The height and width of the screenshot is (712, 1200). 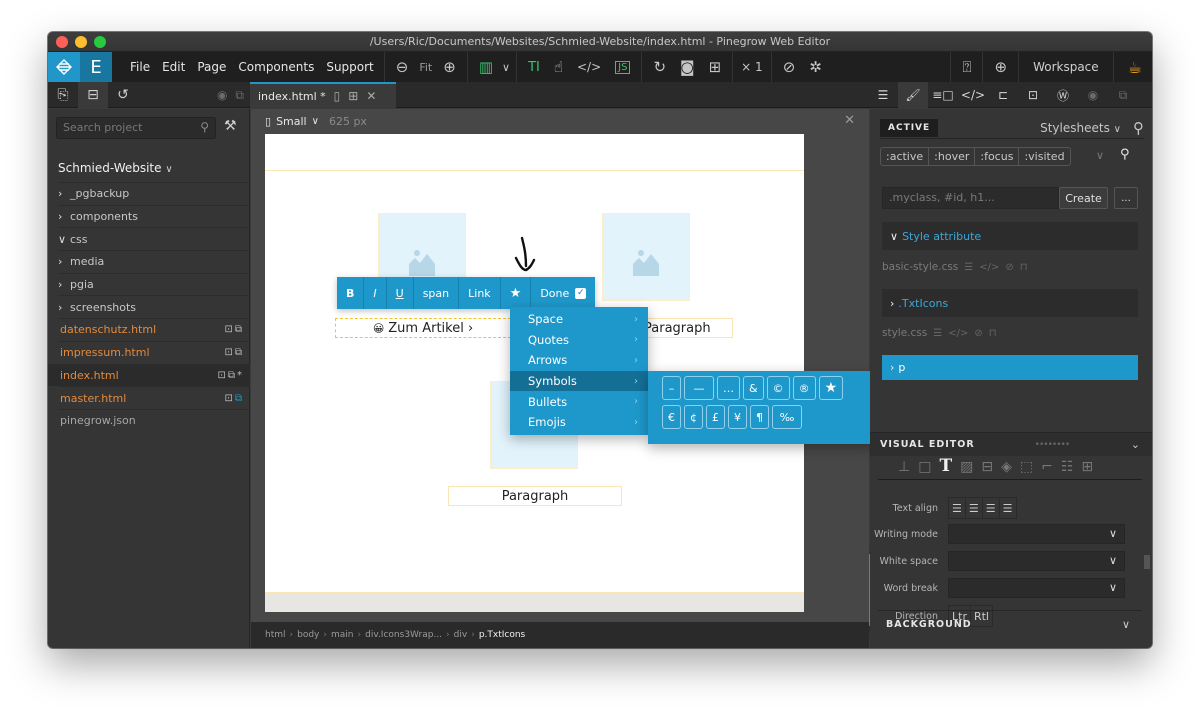 I want to click on settings-wheel-icon: ✲, so click(x=815, y=67).